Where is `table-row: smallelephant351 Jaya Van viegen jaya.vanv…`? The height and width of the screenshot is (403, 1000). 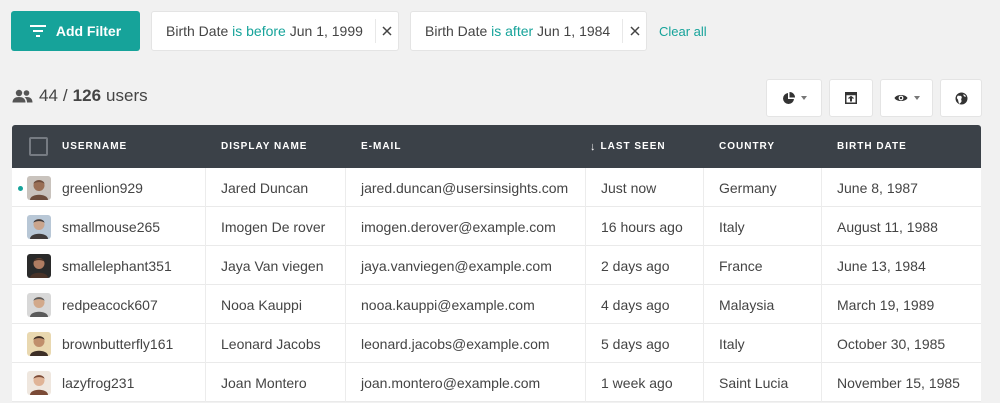 table-row: smallelephant351 Jaya Van viegen jaya.vanv… is located at coordinates (496, 265).